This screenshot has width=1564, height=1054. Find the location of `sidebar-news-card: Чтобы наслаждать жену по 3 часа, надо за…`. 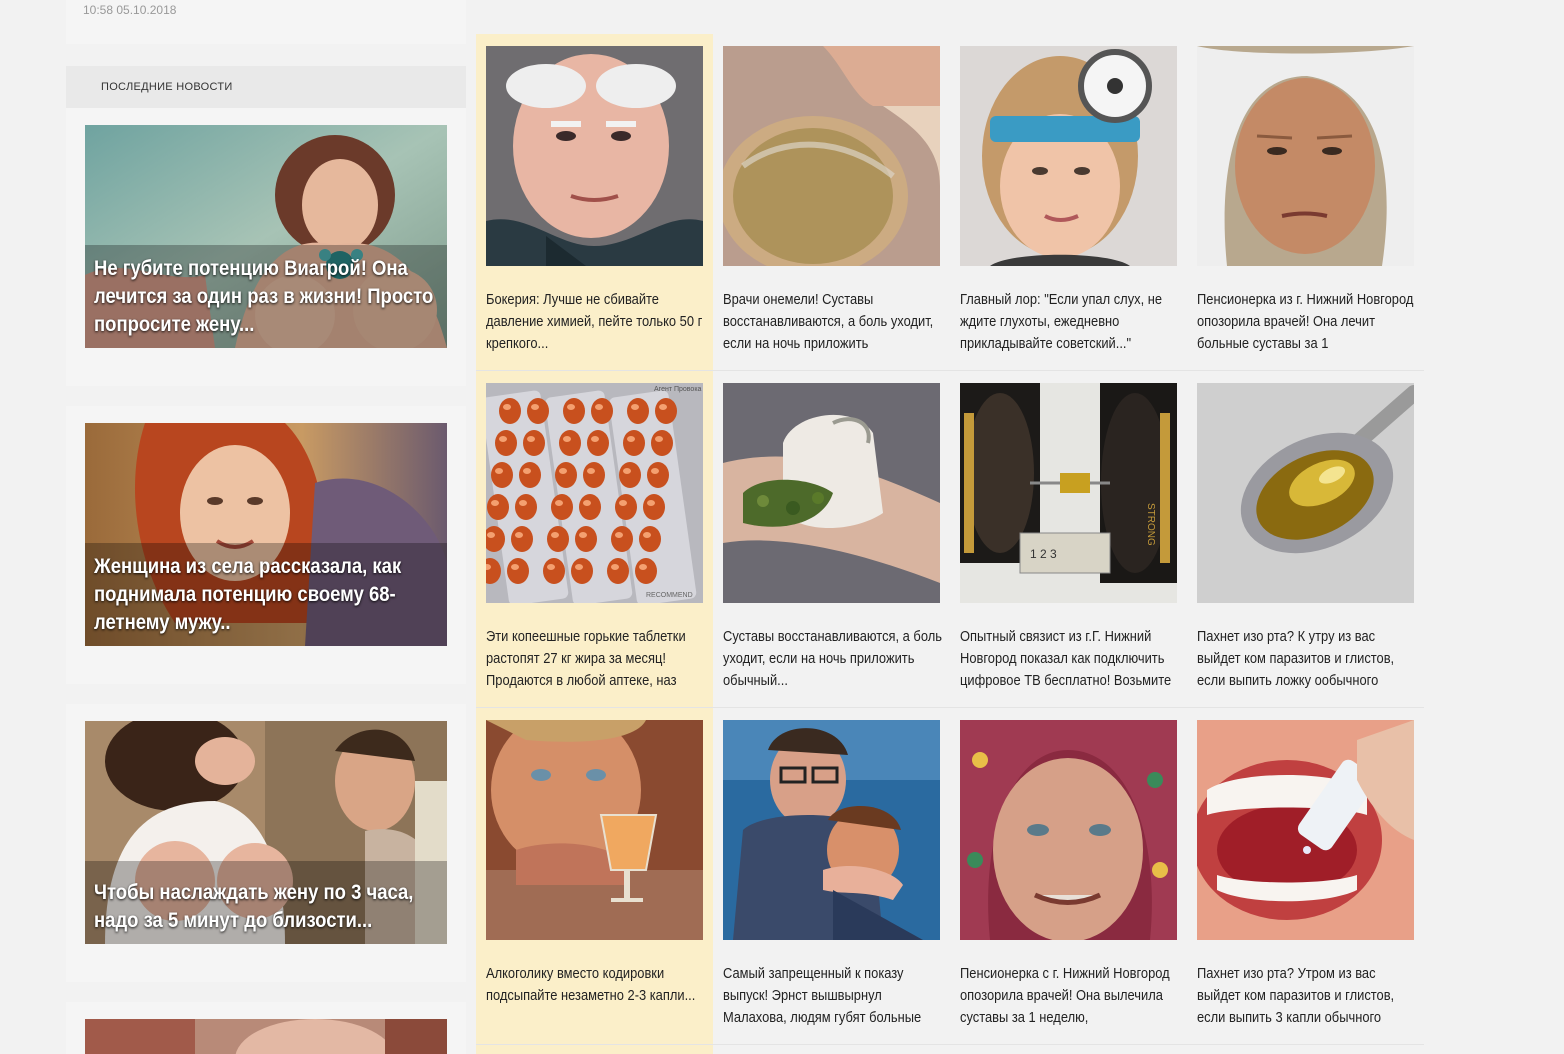

sidebar-news-card: Чтобы наслаждать жену по 3 часа, надо за… is located at coordinates (266, 843).